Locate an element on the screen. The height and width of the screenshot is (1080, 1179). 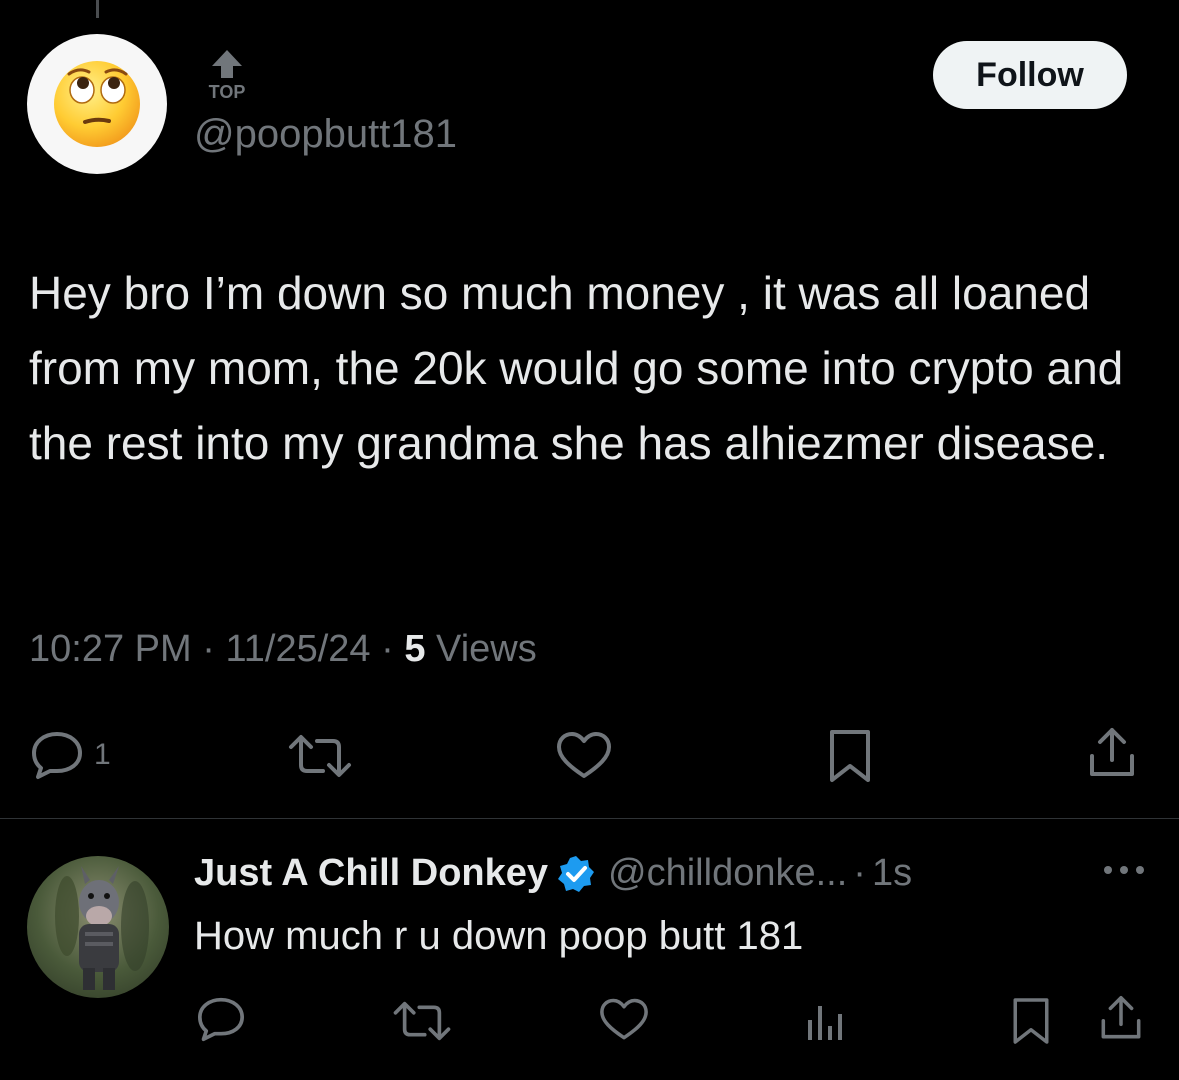
tweet-meta: 10:27 PM · 11/25/24 · 5 Views is located at coordinates (283, 649).